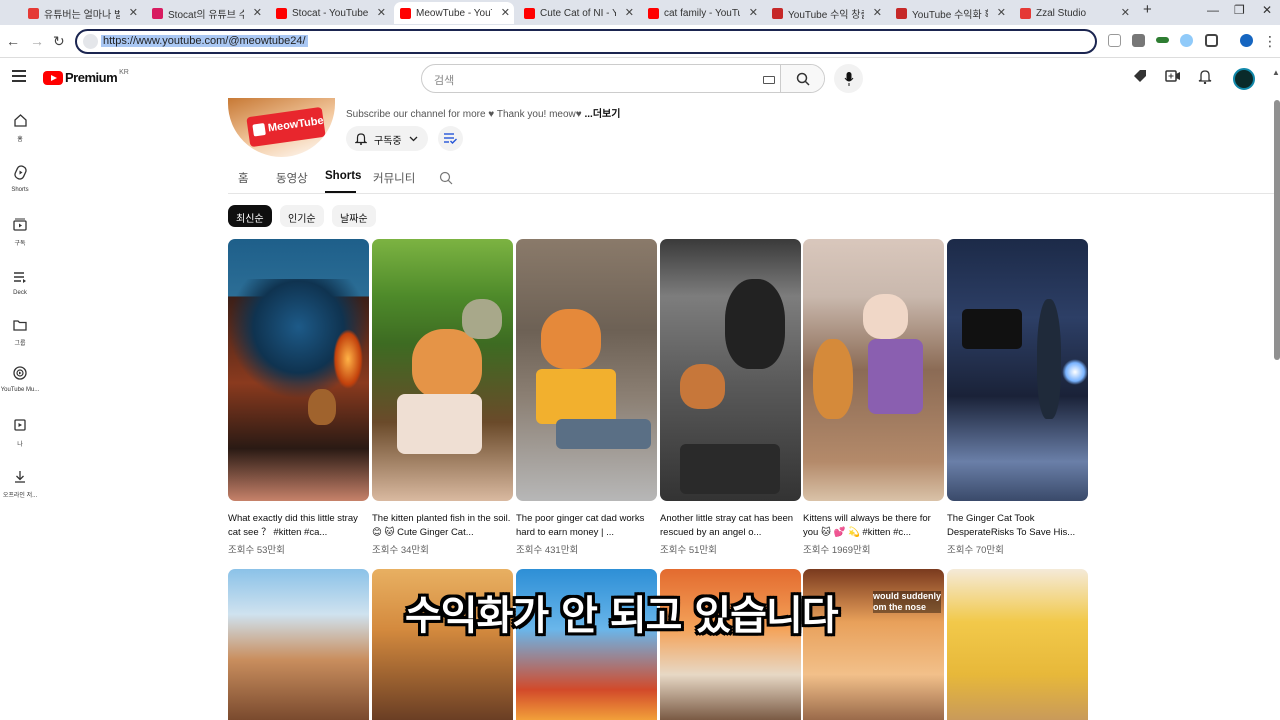 The image size is (1280, 720). What do you see at coordinates (586, 41) in the screenshot?
I see `url-bar: https://www.youtube.com/@meowtube24/` at bounding box center [586, 41].